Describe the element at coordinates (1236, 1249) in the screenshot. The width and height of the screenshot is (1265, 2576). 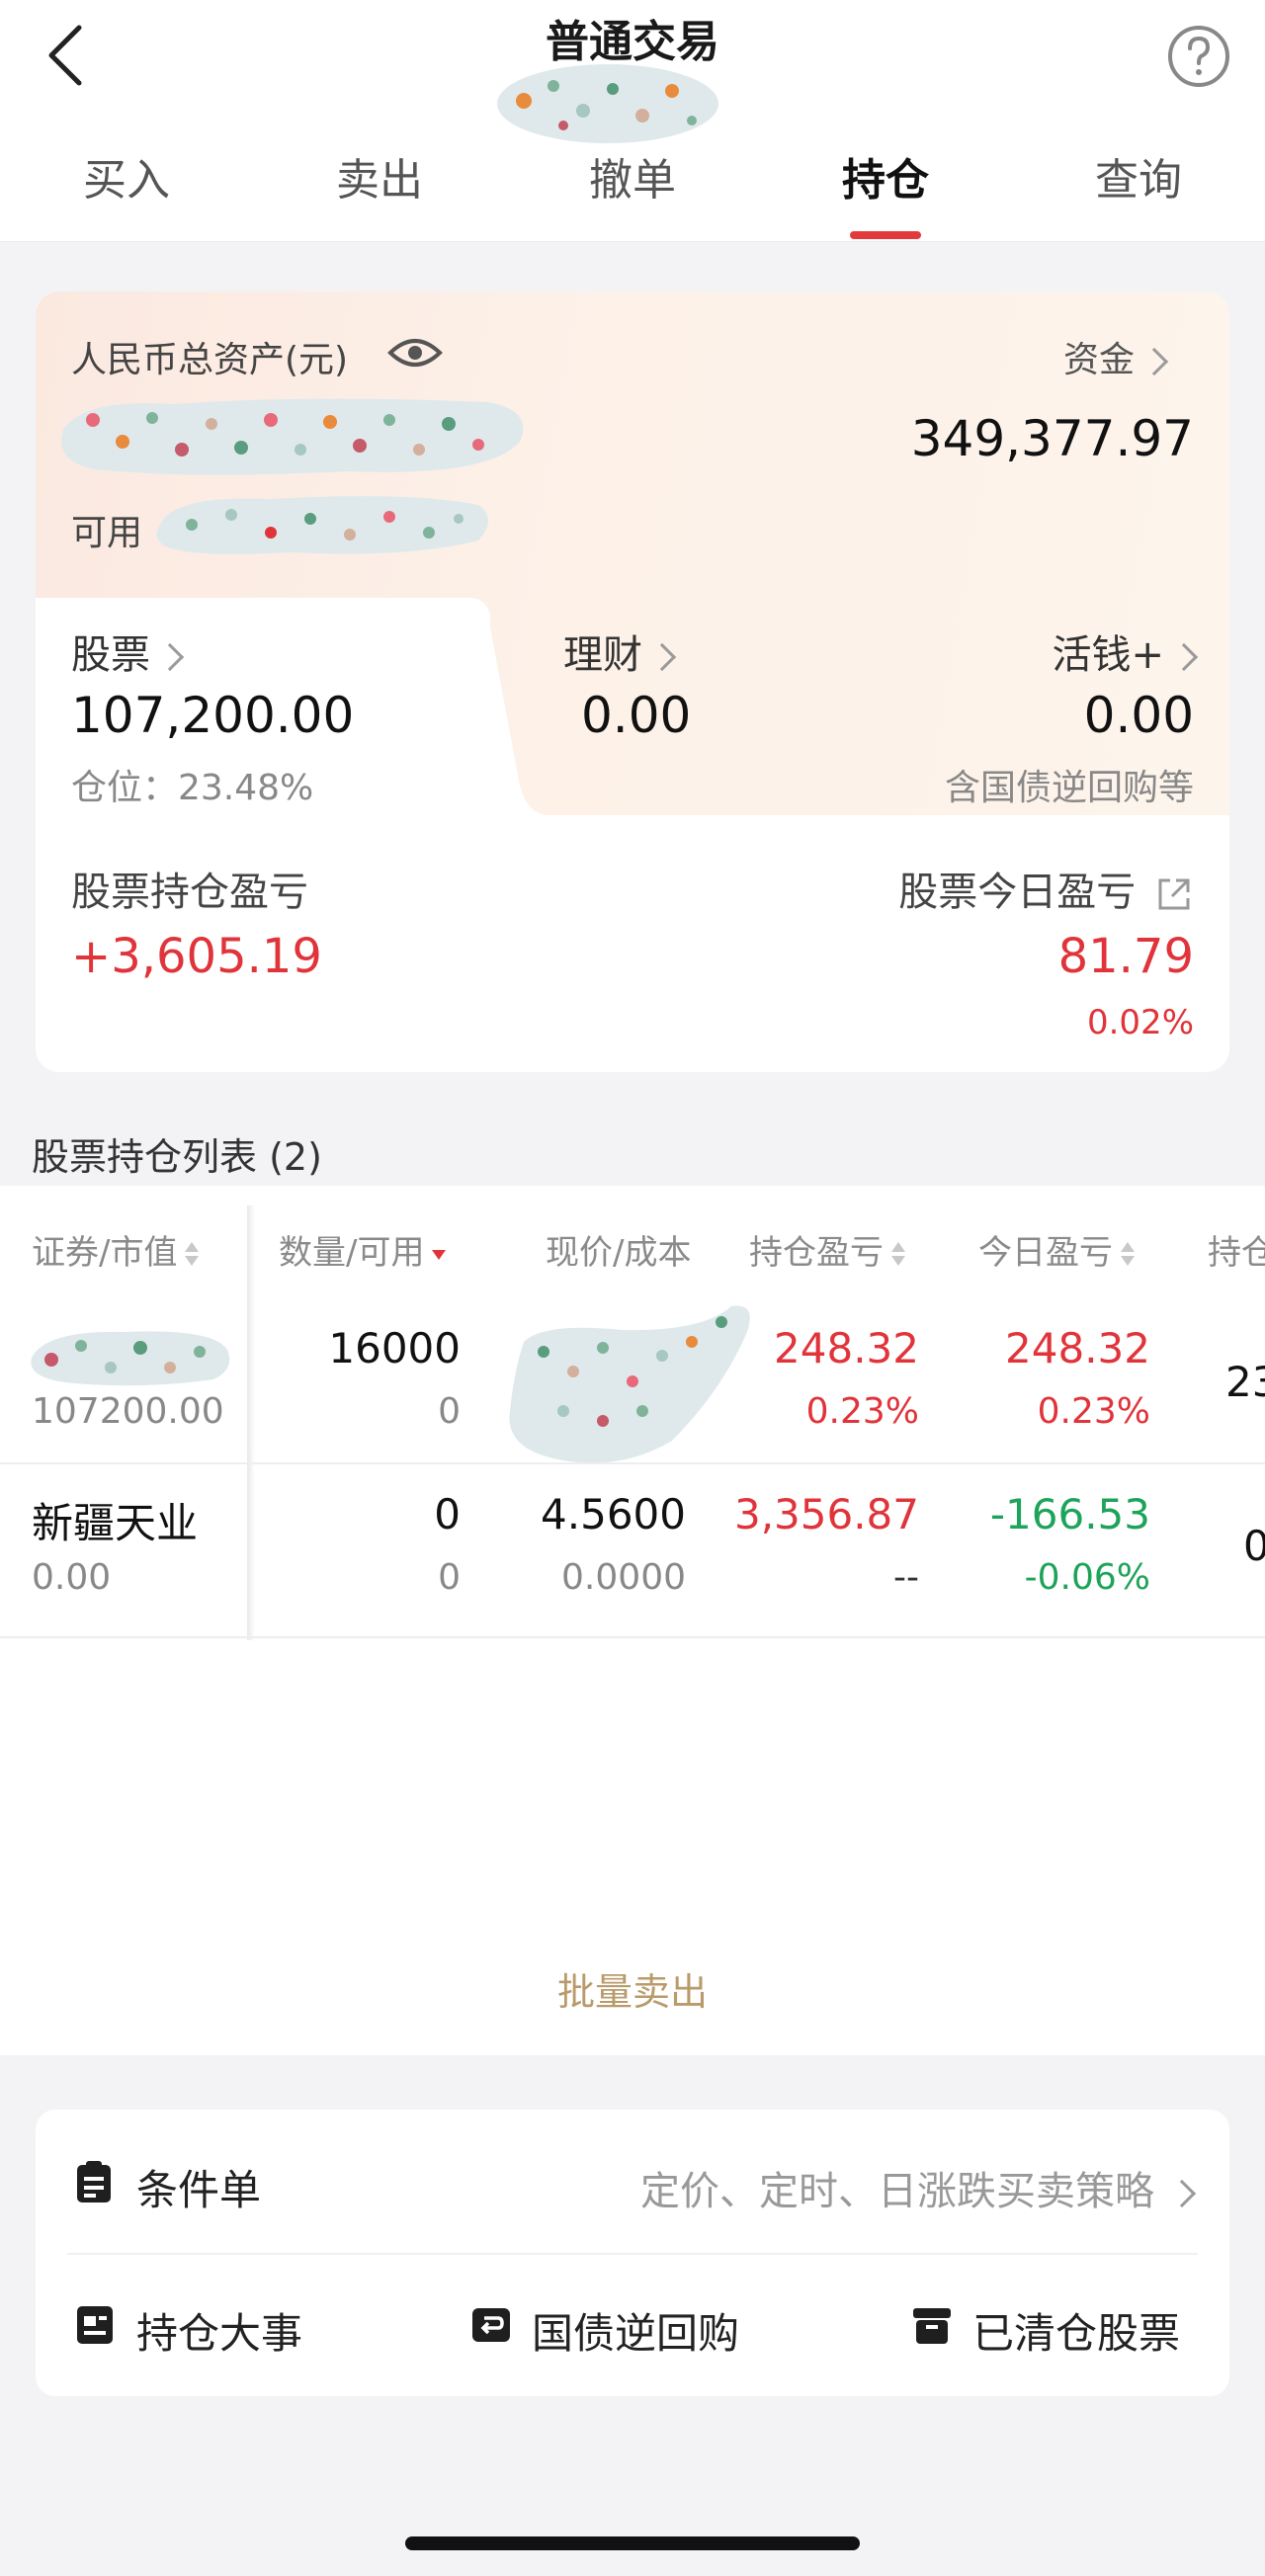
I see `column-header-position: 持仓` at that location.